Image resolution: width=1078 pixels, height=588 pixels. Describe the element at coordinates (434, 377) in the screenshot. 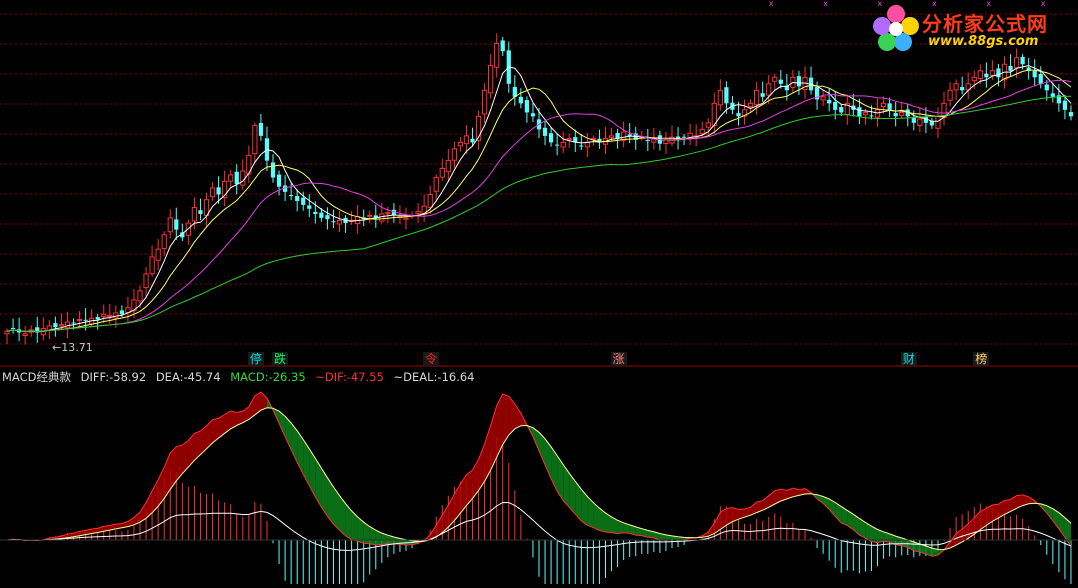

I see `deal-value: ~DEAL:-16.64` at that location.